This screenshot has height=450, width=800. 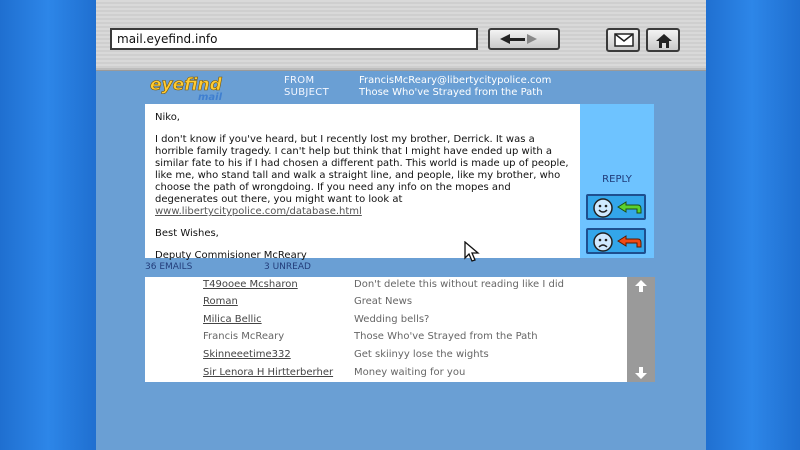 What do you see at coordinates (210, 97) in the screenshot?
I see `svg-text: mail` at bounding box center [210, 97].